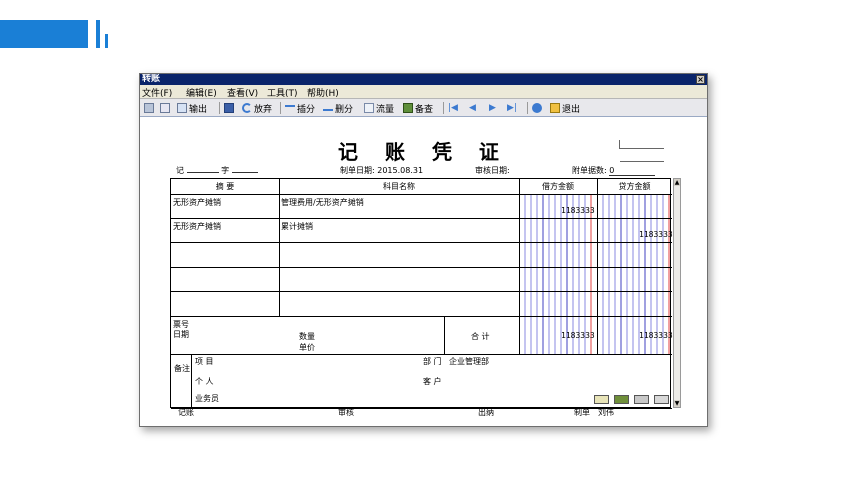 The height and width of the screenshot is (484, 860). What do you see at coordinates (656, 234) in the screenshot?
I see `row2-credit: 1183333` at bounding box center [656, 234].